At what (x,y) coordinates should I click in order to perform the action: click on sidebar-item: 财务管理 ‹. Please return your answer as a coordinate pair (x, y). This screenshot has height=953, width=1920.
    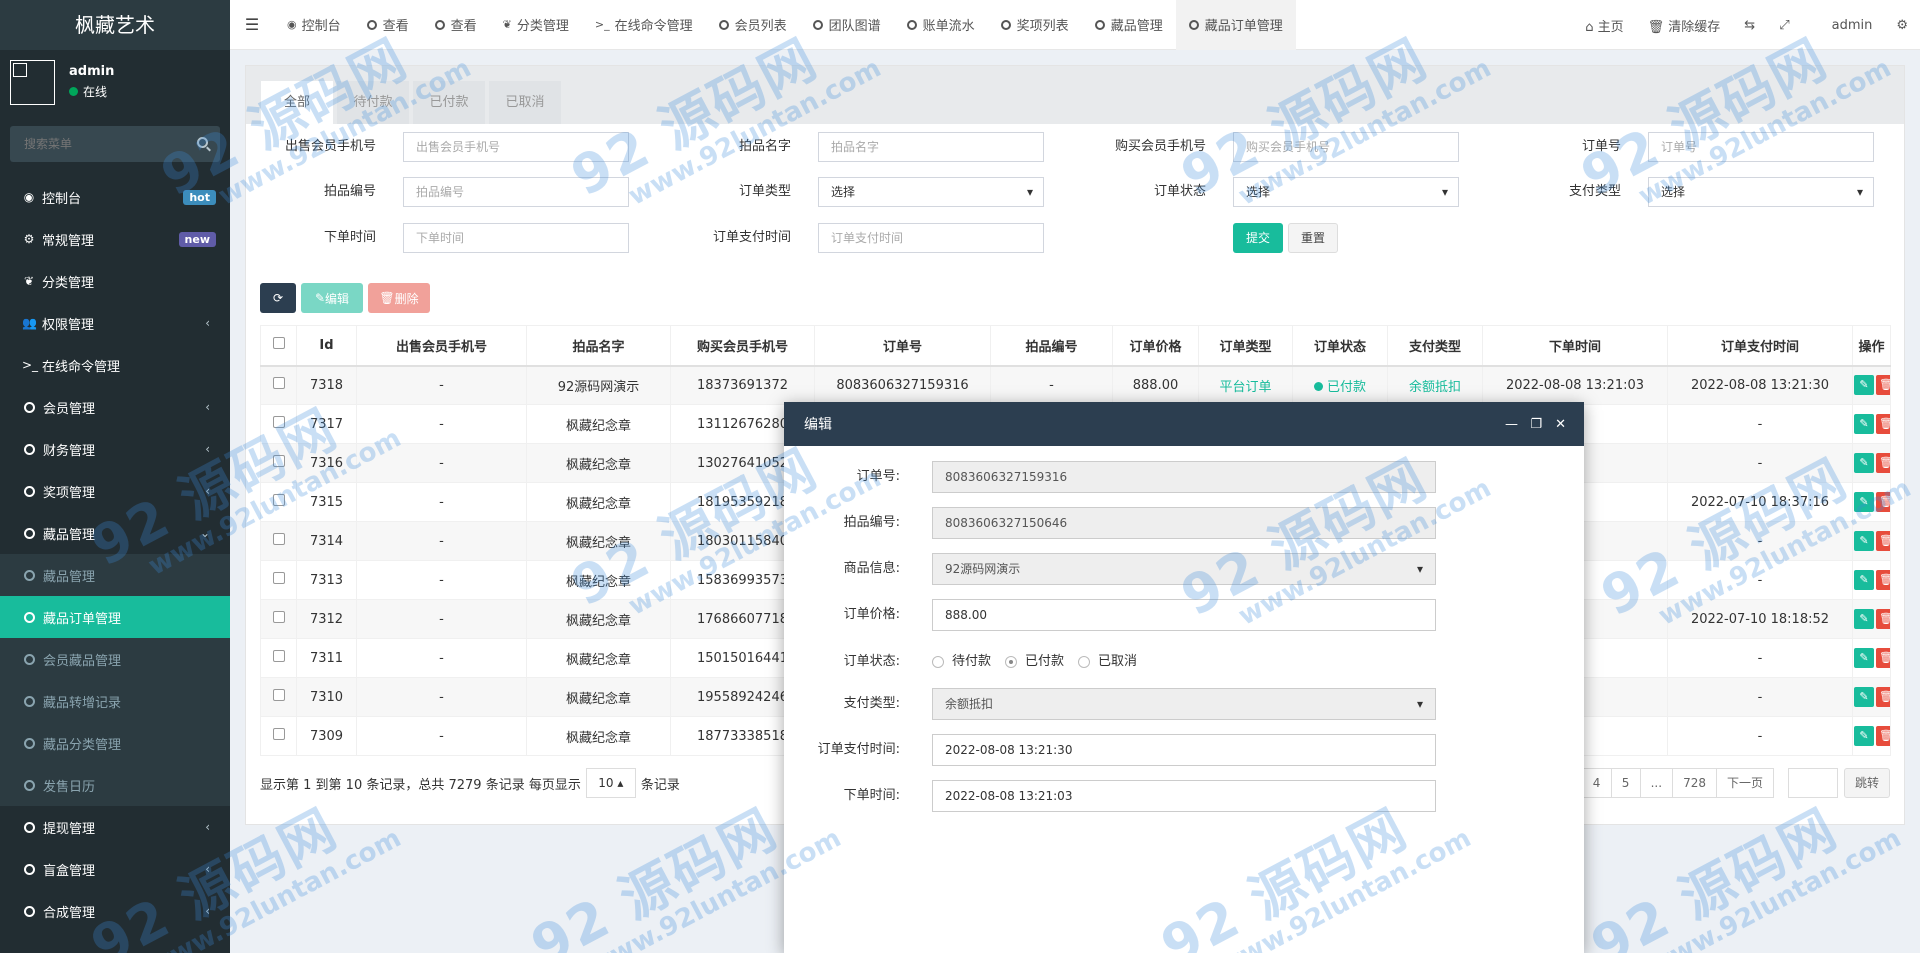
    Looking at the image, I should click on (115, 449).